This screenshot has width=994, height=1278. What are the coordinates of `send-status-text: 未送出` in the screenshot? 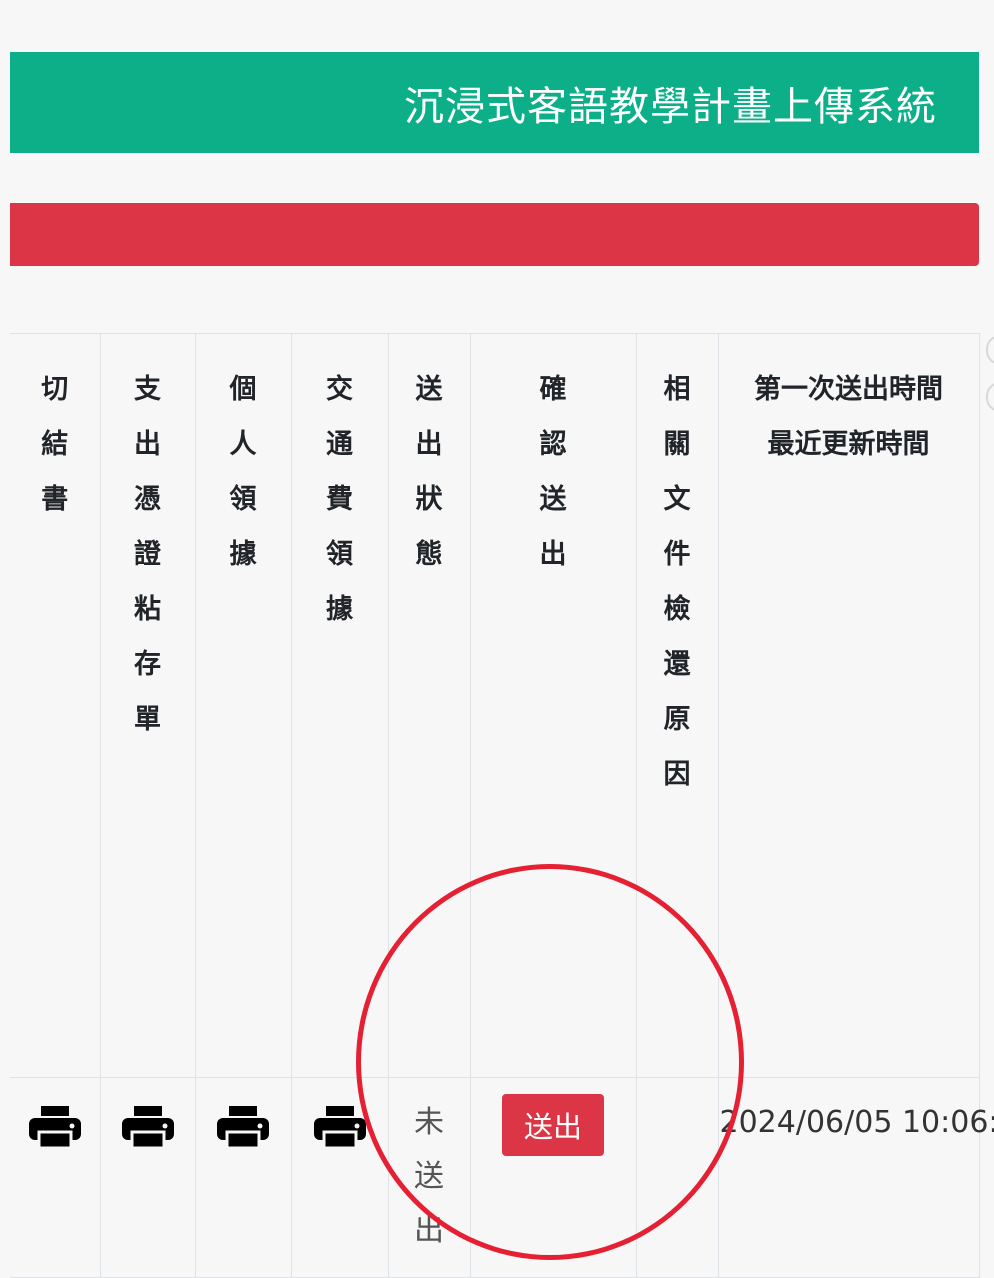 It's located at (429, 1176).